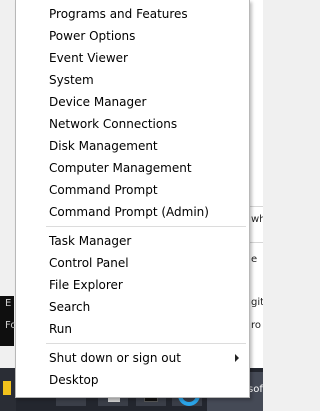 The width and height of the screenshot is (320, 411). What do you see at coordinates (133, 263) in the screenshot?
I see `menu-item-control-panel: Control Panel` at bounding box center [133, 263].